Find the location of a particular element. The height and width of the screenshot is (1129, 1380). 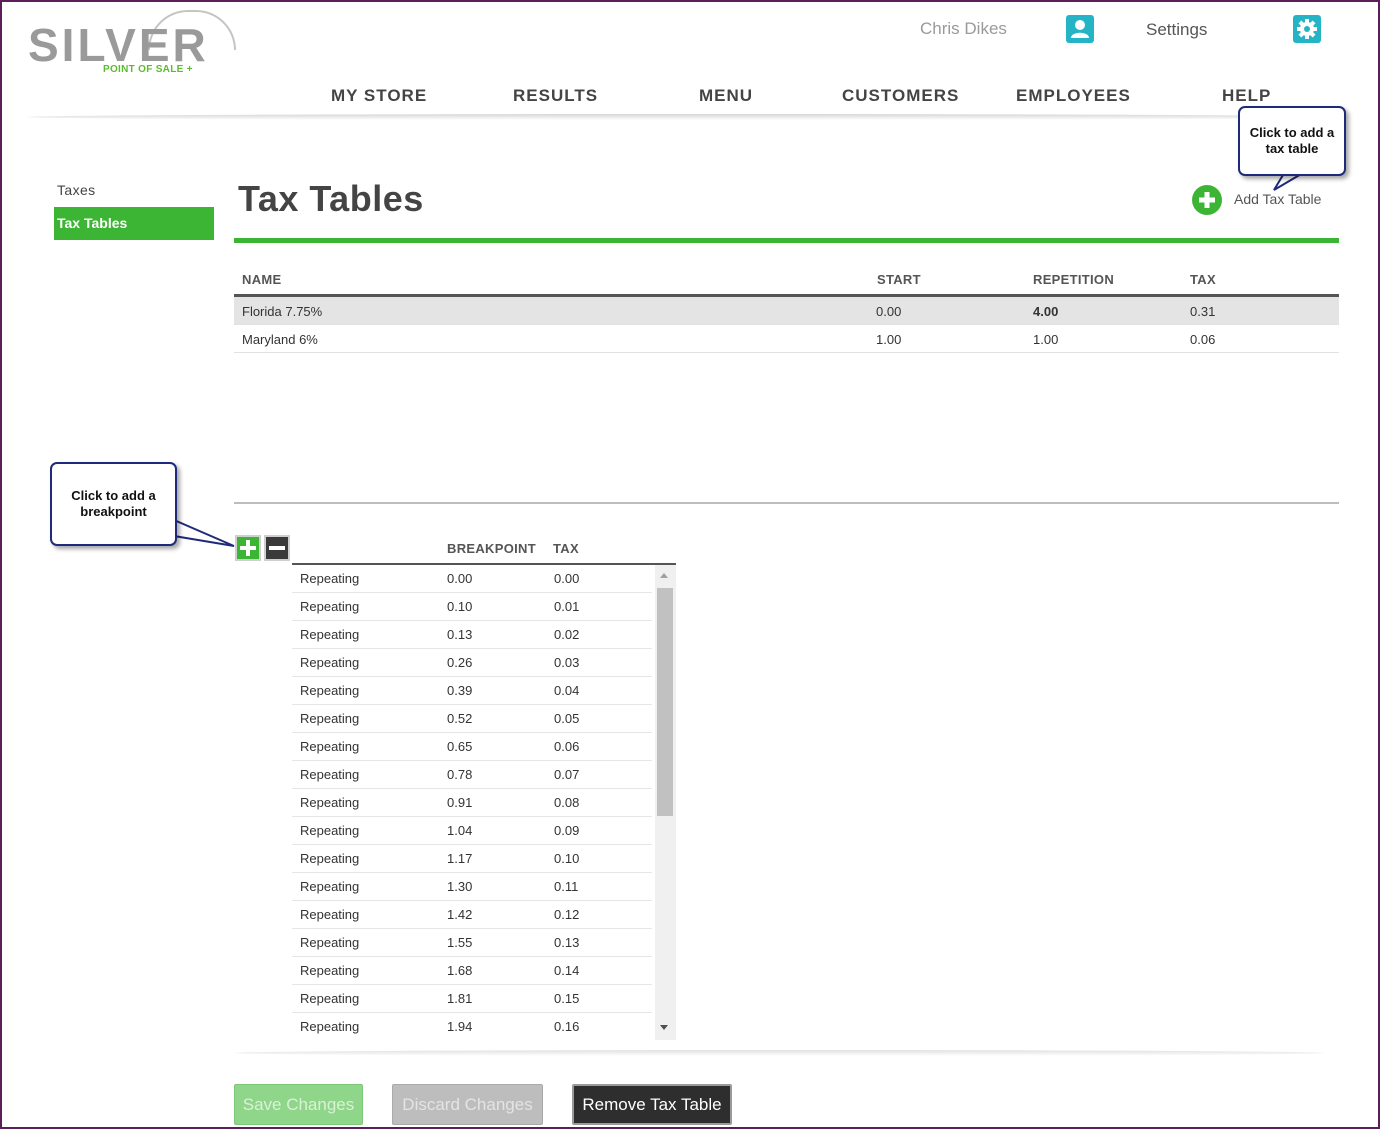

breakpoint-row: Repeating 0.65 0.06 is located at coordinates (472, 747).